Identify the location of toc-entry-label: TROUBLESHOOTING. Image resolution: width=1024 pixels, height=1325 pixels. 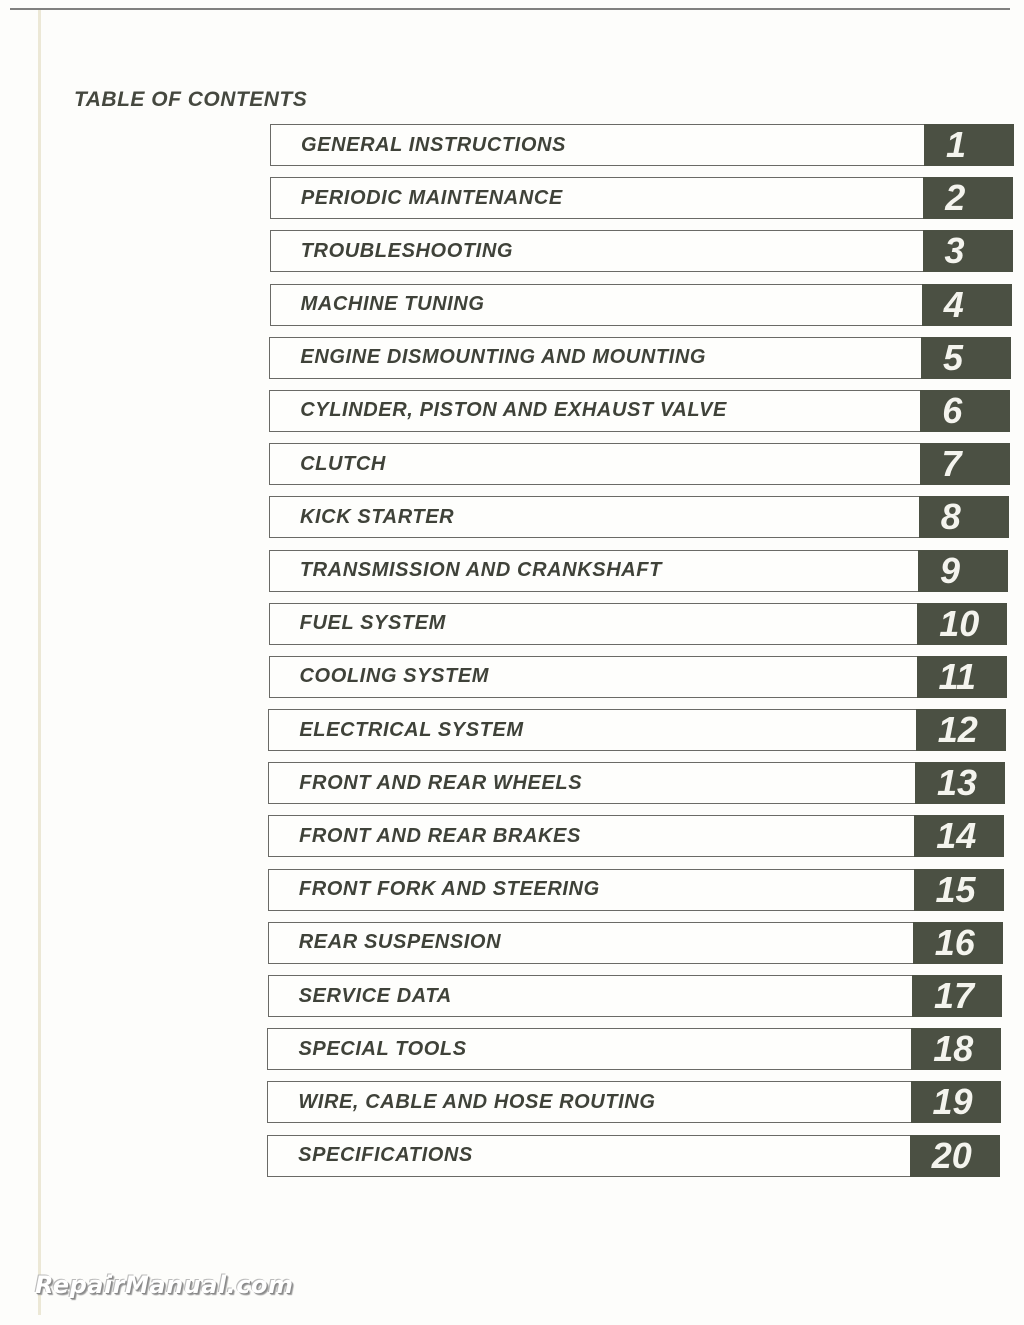
(407, 250).